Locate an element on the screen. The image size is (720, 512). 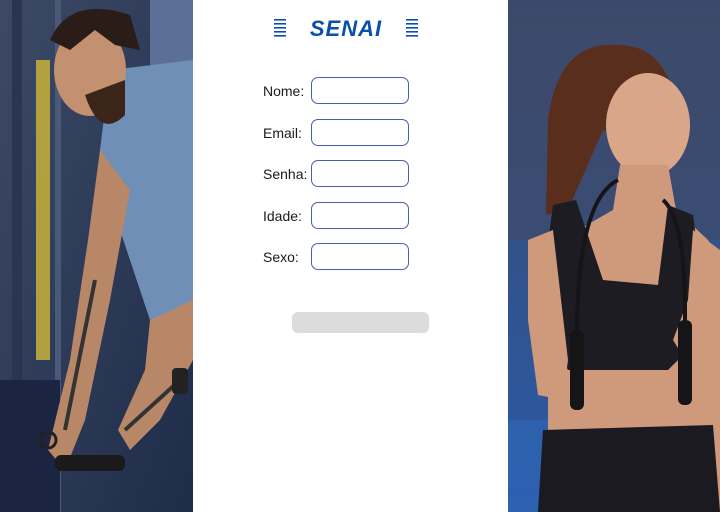
sexo-label: Sexo: is located at coordinates (281, 257).